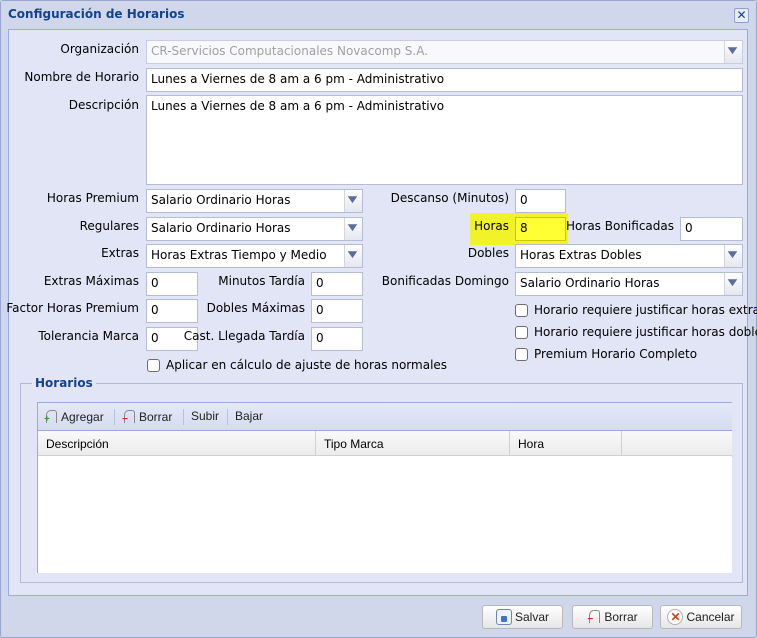 This screenshot has height=638, width=757. Describe the element at coordinates (244, 336) in the screenshot. I see `cast-llegada-tardia-label: Cast. Llegada Tardía` at that location.